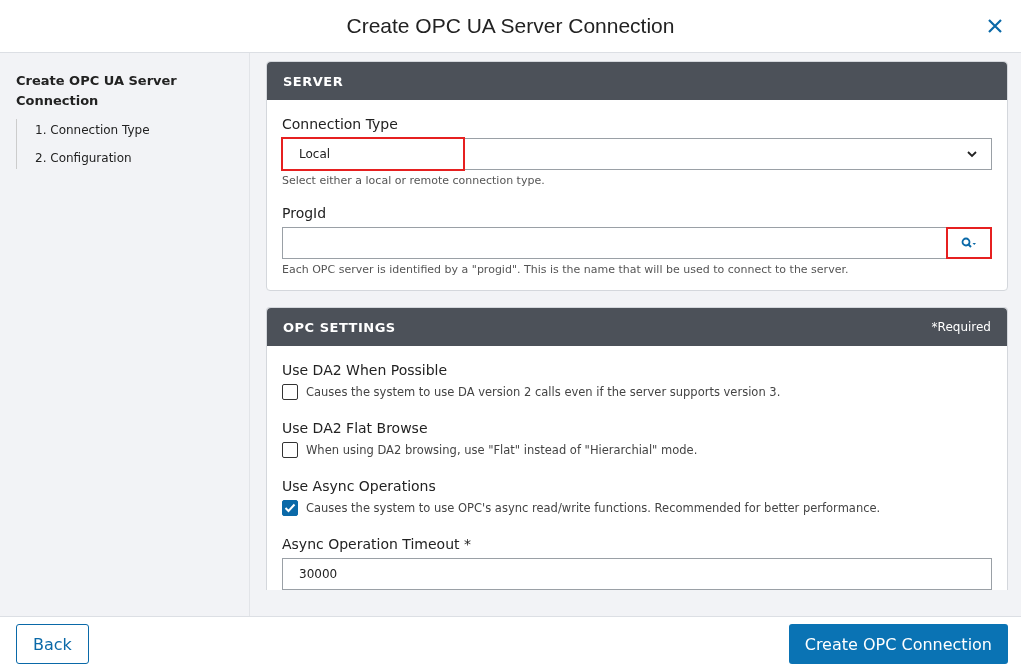 This screenshot has height=671, width=1021. Describe the element at coordinates (614, 243) in the screenshot. I see `progid-input` at that location.